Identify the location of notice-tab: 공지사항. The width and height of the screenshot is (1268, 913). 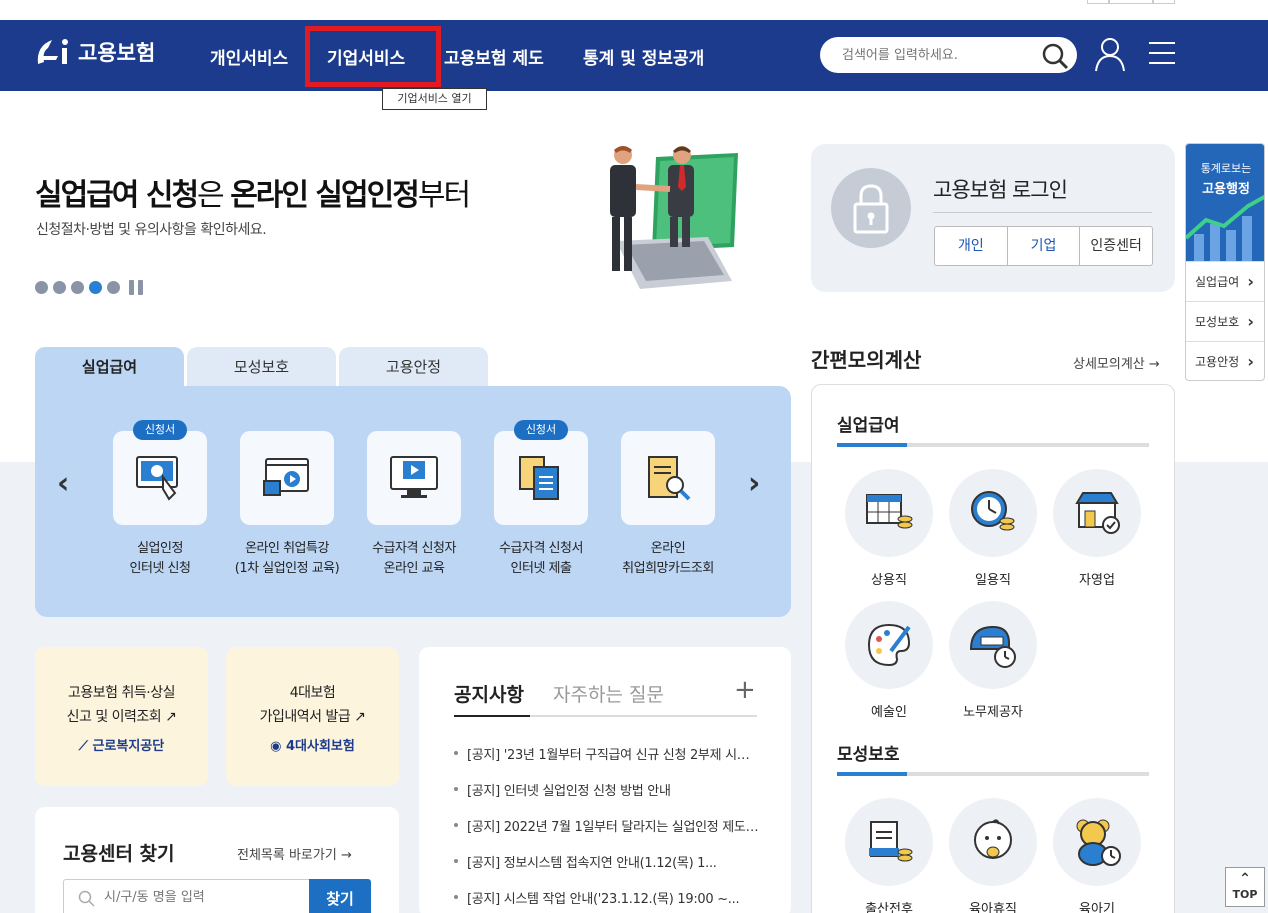
(489, 693).